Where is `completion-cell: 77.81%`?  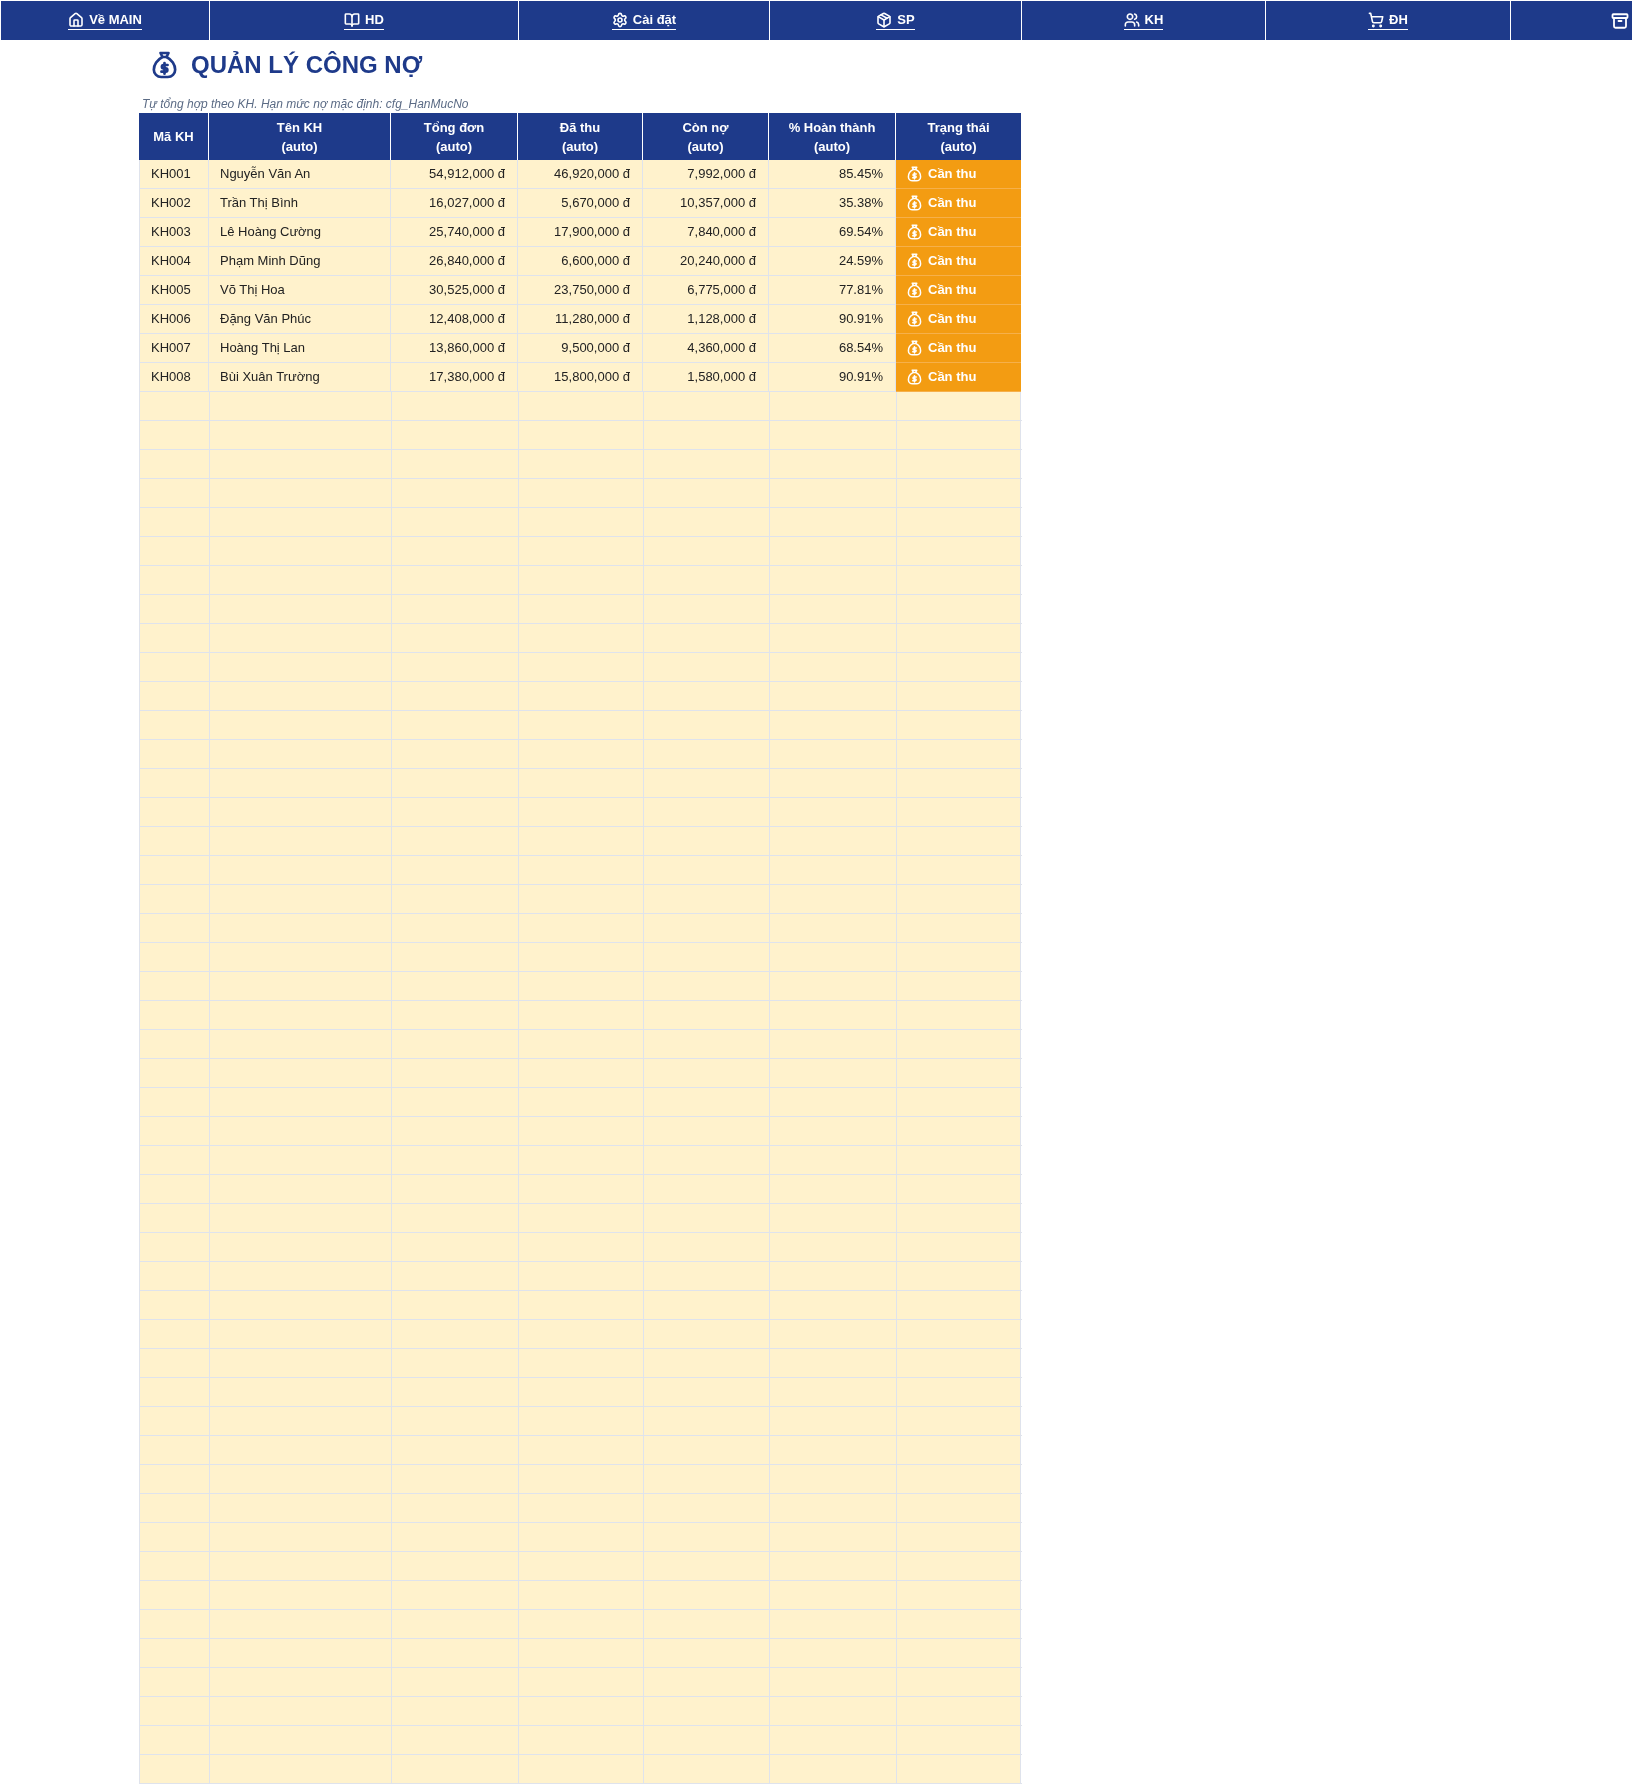 completion-cell: 77.81% is located at coordinates (832, 290).